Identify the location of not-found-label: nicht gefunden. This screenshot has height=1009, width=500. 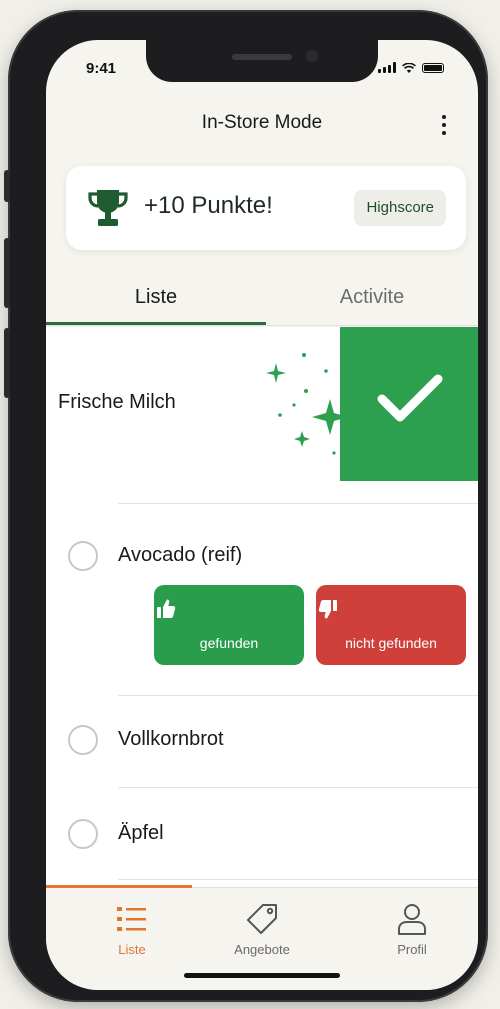
(391, 643).